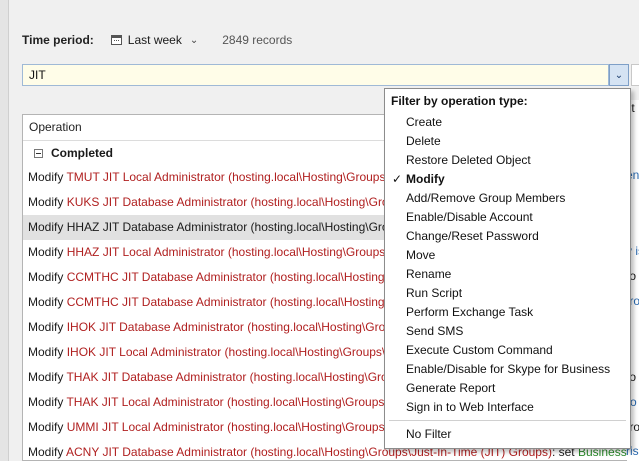 Image resolution: width=639 pixels, height=461 pixels. What do you see at coordinates (257, 40) in the screenshot?
I see `records-count: 2849 records` at bounding box center [257, 40].